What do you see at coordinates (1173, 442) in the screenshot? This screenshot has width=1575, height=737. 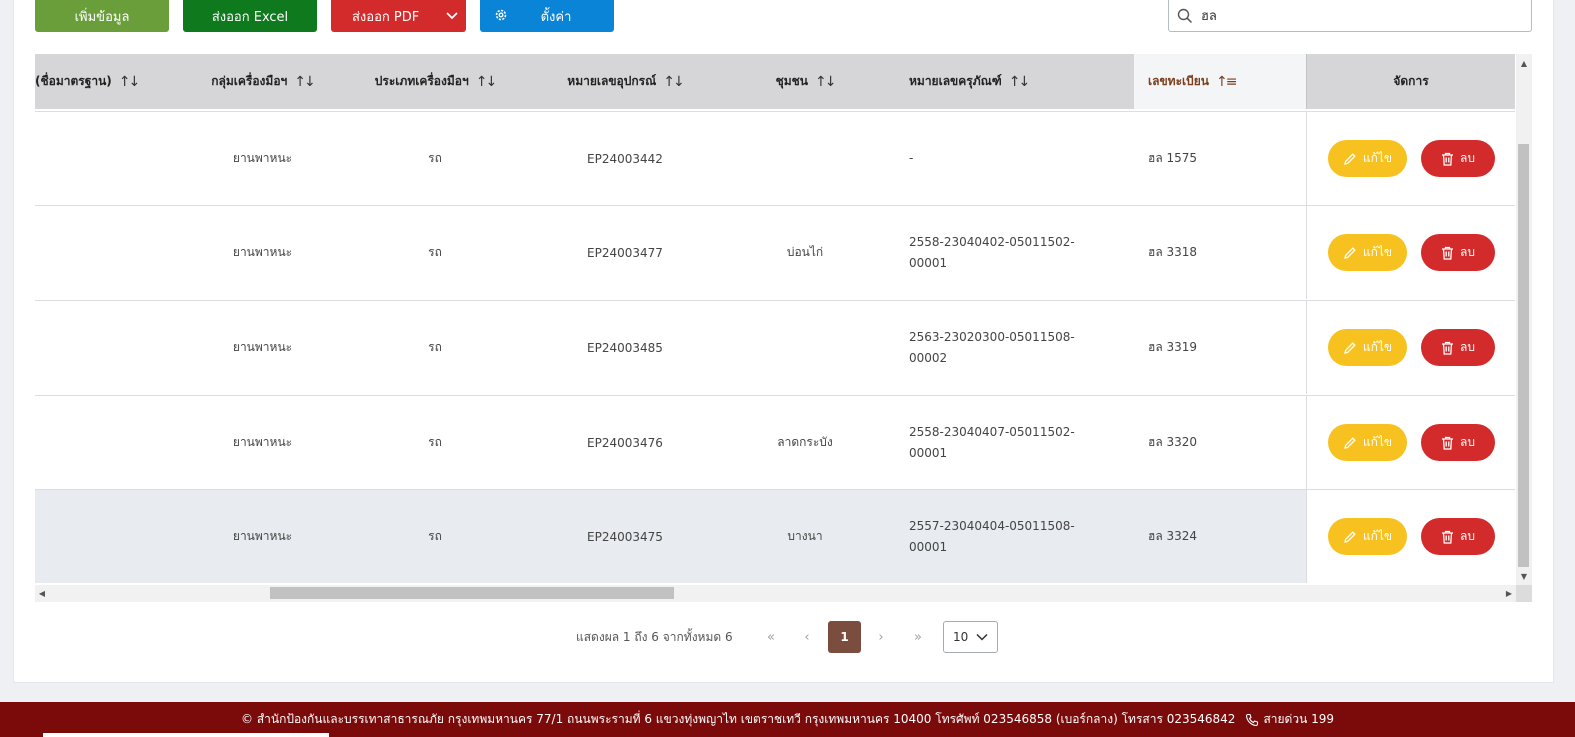 I see `cell-registration: ฮล 3320` at bounding box center [1173, 442].